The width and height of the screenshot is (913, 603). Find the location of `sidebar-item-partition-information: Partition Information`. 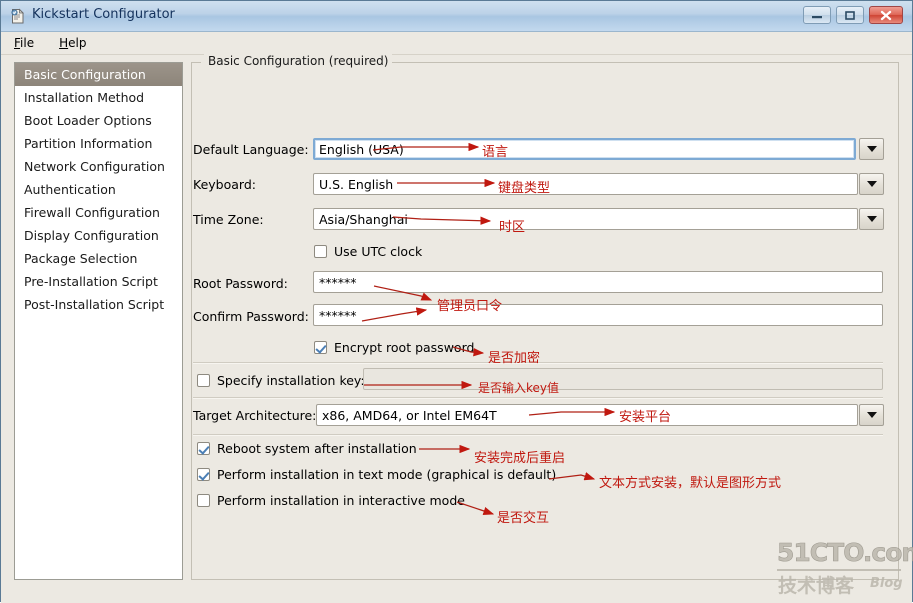

sidebar-item-partition-information: Partition Information is located at coordinates (98, 143).